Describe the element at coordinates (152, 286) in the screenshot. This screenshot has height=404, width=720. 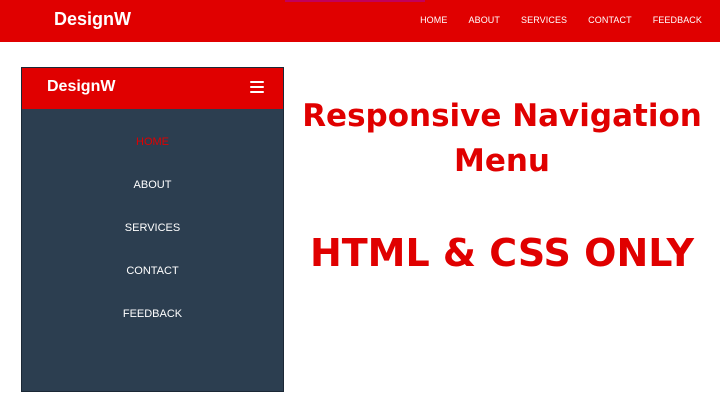
I see `mobile-nav-contact: CONTACT` at that location.